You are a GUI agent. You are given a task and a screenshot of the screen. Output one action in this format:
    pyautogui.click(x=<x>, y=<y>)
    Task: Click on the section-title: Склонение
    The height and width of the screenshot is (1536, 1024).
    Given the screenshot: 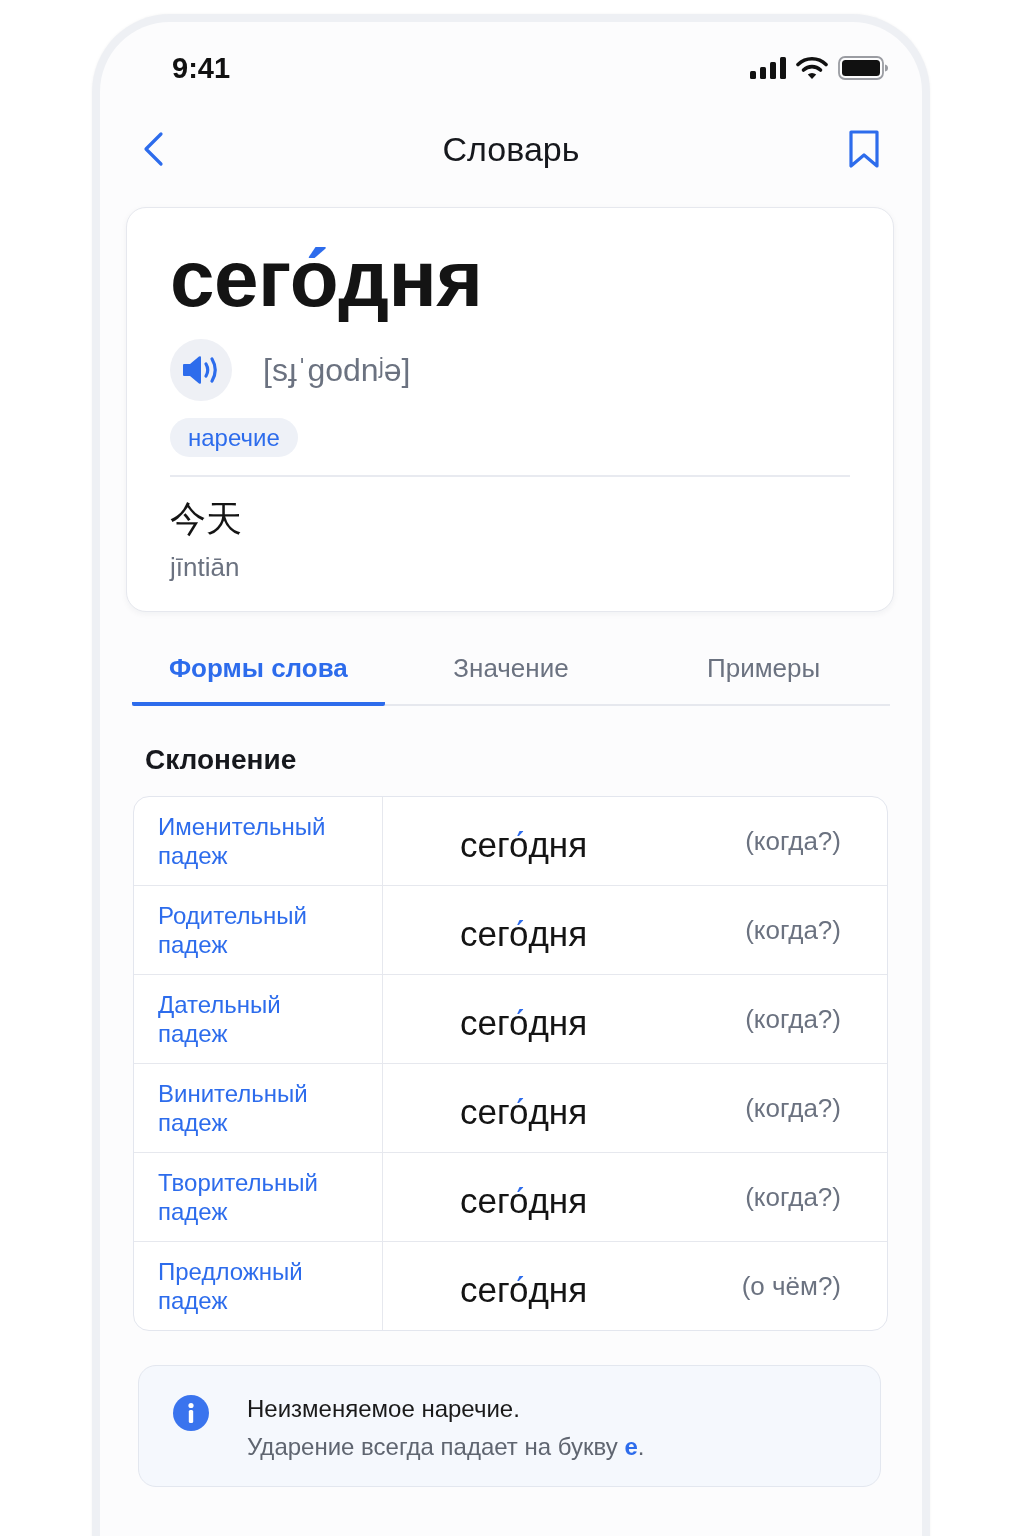 What is the action you would take?
    pyautogui.click(x=221, y=759)
    